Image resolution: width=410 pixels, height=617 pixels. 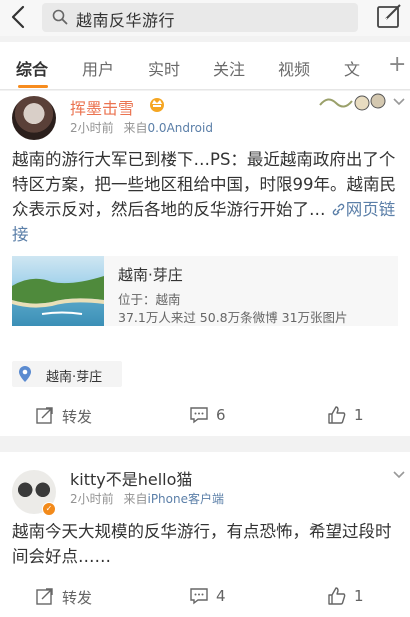 What do you see at coordinates (98, 68) in the screenshot?
I see `tab-users: 用户` at bounding box center [98, 68].